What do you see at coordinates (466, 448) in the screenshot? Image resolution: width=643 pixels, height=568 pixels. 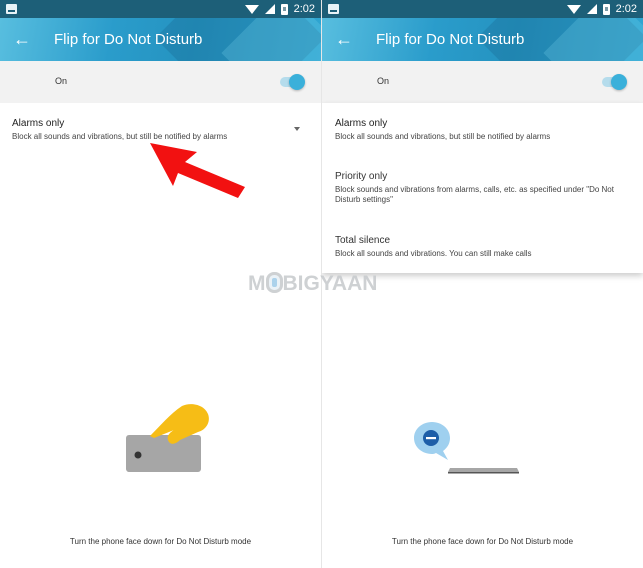 I see `phone-face-down-illustration` at bounding box center [466, 448].